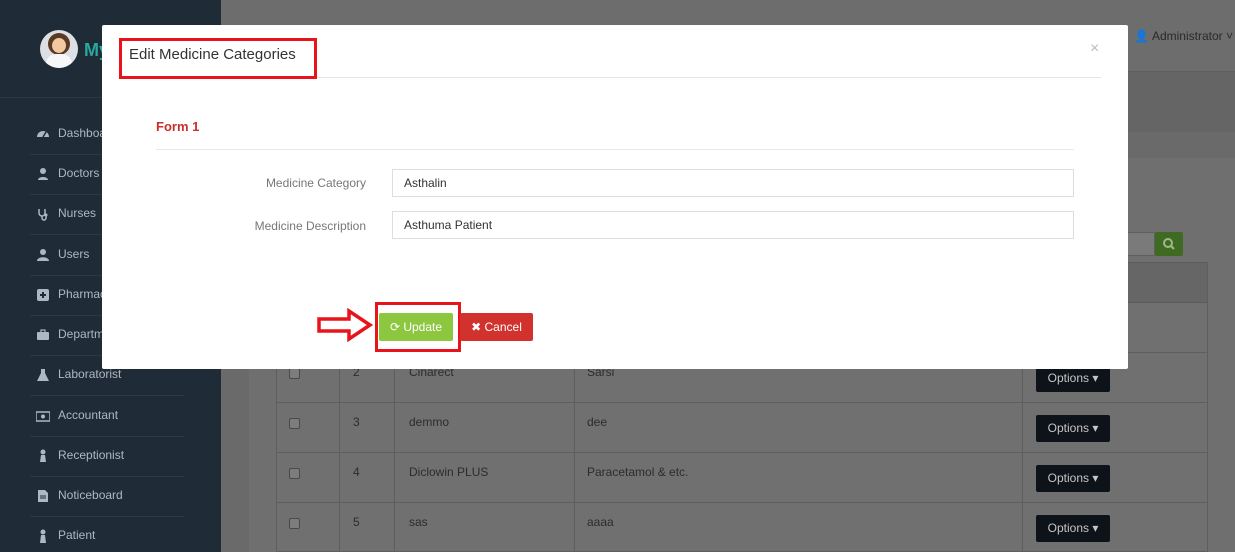  I want to click on admin-menu: 👤 Administrator ˅, so click(1183, 36).